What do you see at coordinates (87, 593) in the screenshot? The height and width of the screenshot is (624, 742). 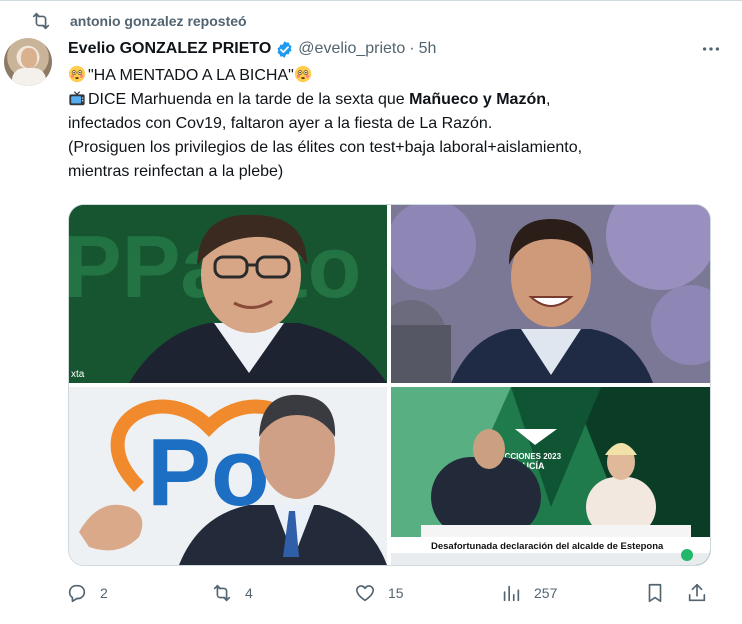 I see `reply-button: 2` at bounding box center [87, 593].